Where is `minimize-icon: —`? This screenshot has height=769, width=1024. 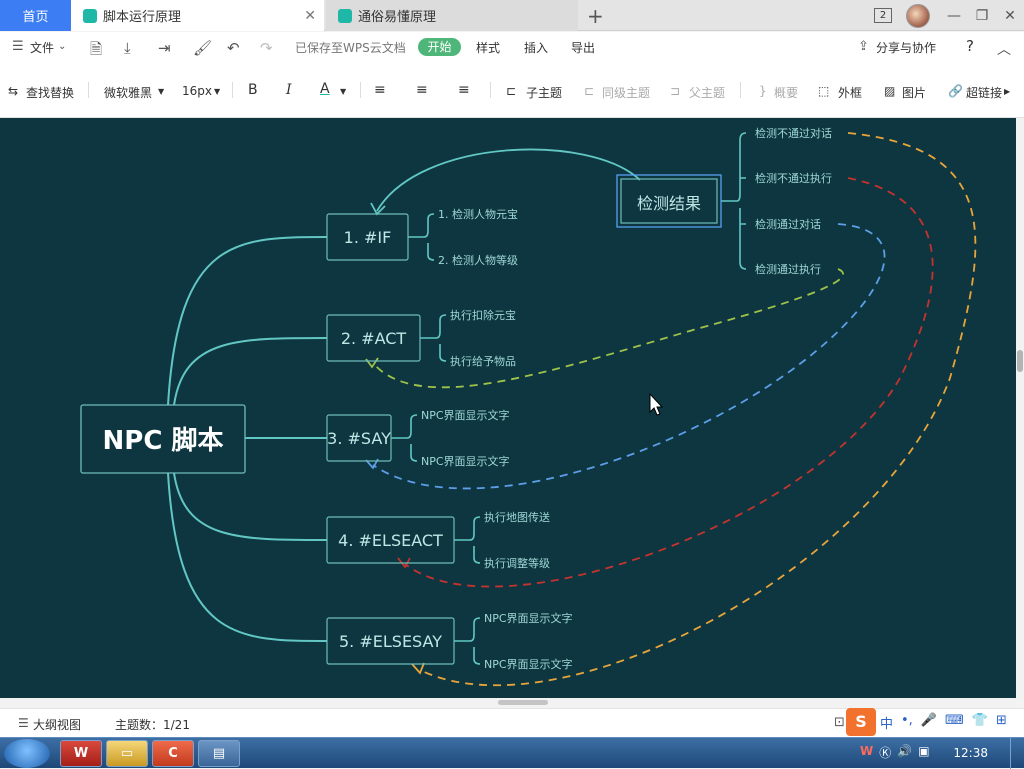 minimize-icon: — is located at coordinates (954, 16).